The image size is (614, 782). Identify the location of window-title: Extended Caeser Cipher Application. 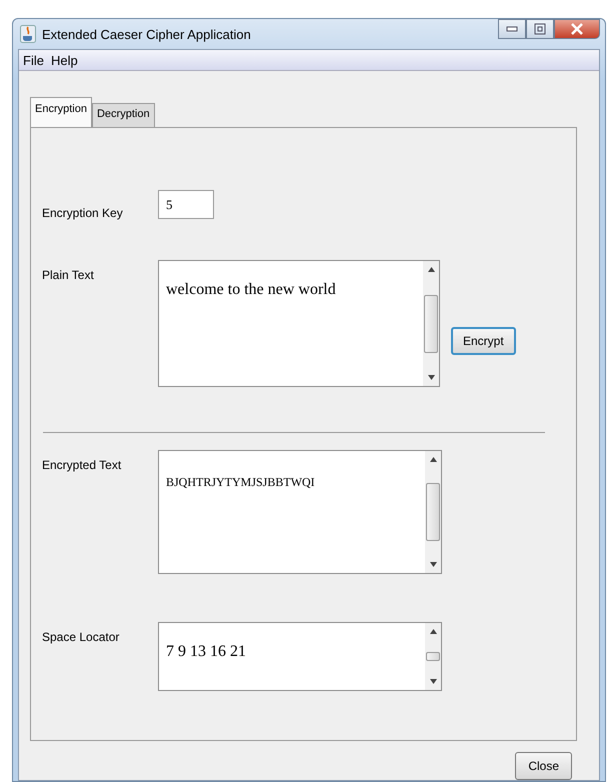
(146, 34).